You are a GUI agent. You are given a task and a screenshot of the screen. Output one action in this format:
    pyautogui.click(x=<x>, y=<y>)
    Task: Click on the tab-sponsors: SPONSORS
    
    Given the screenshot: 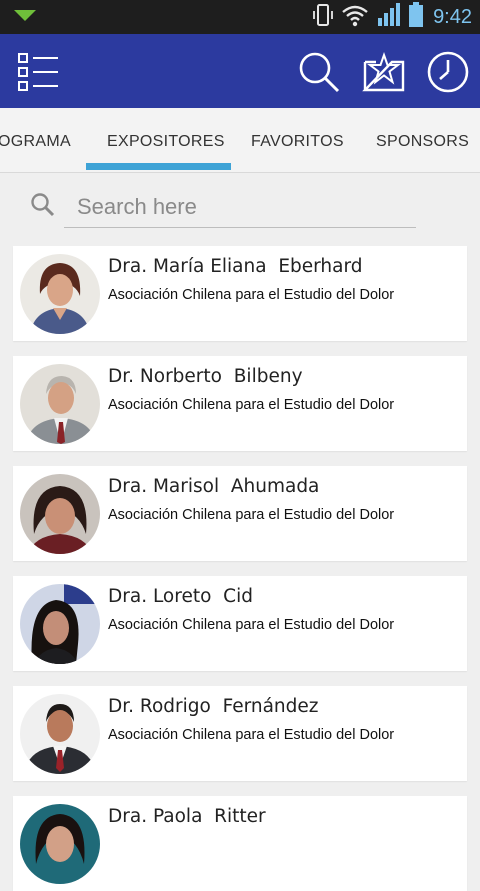 What is the action you would take?
    pyautogui.click(x=422, y=140)
    